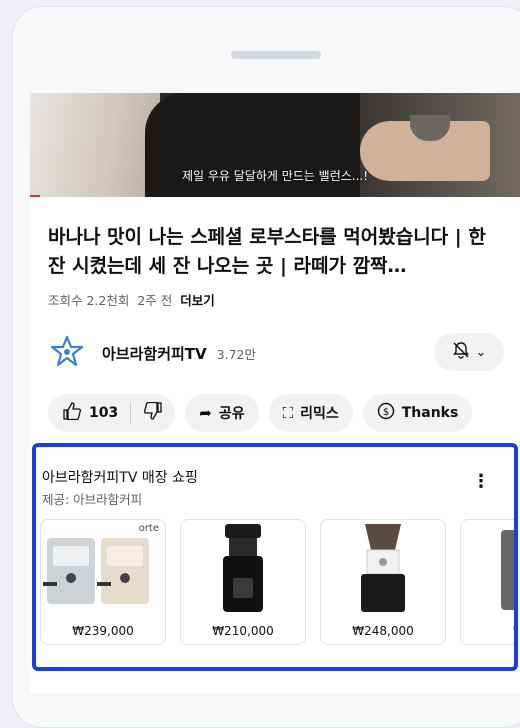 The image size is (520, 728). What do you see at coordinates (197, 300) in the screenshot?
I see `more-link: 더보기` at bounding box center [197, 300].